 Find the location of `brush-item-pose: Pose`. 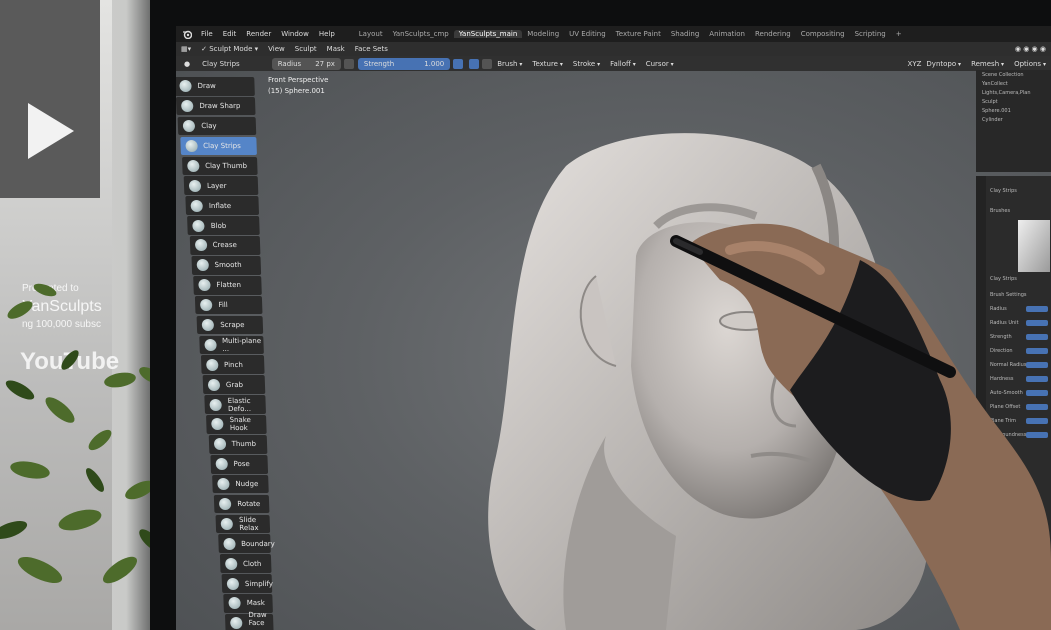

brush-item-pose: Pose is located at coordinates (239, 464).